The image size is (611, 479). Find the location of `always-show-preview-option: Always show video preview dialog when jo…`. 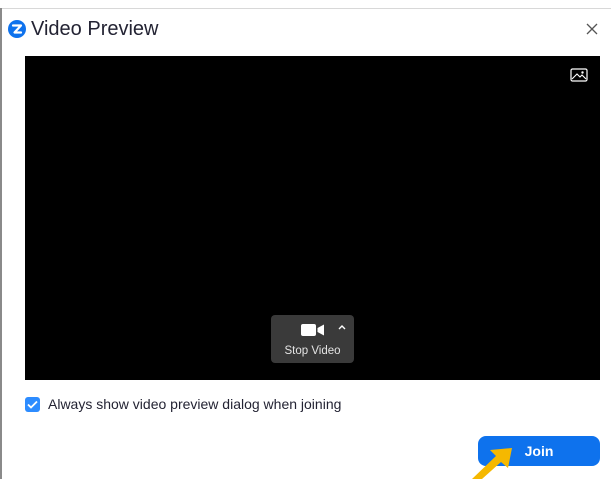

always-show-preview-option: Always show video preview dialog when jo… is located at coordinates (183, 404).